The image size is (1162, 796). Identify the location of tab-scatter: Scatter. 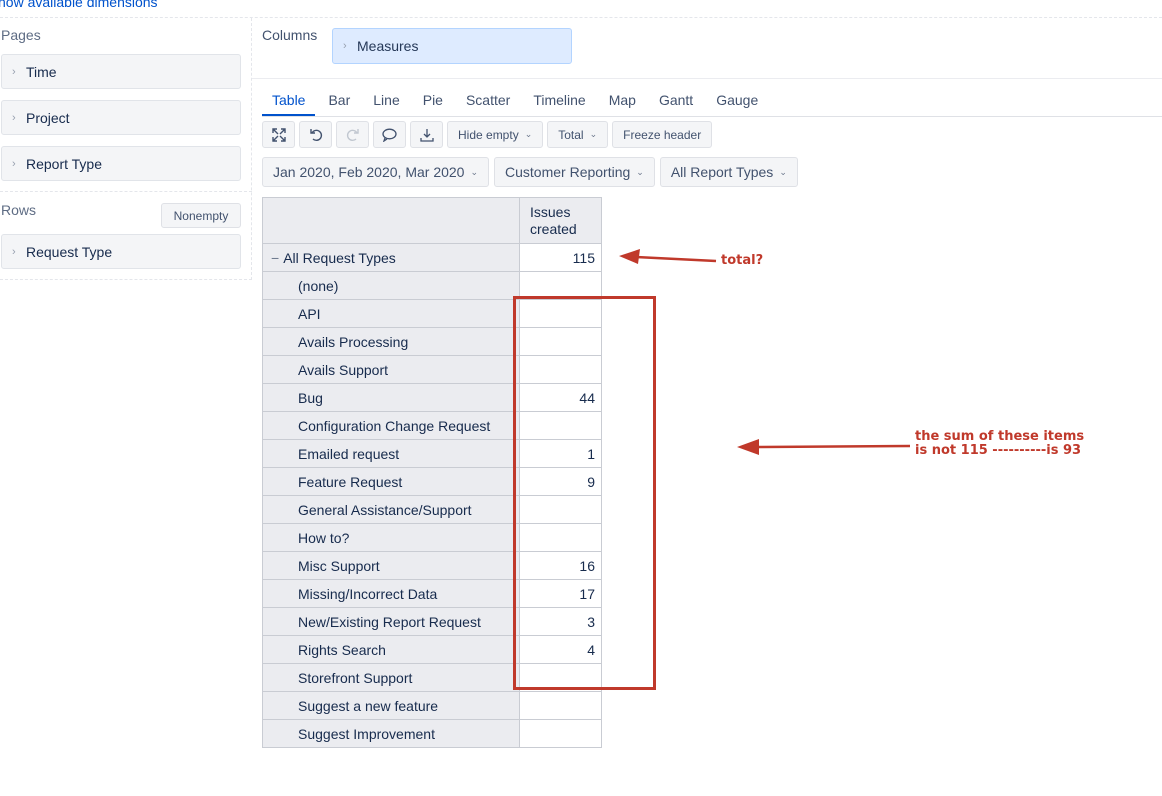
(488, 100).